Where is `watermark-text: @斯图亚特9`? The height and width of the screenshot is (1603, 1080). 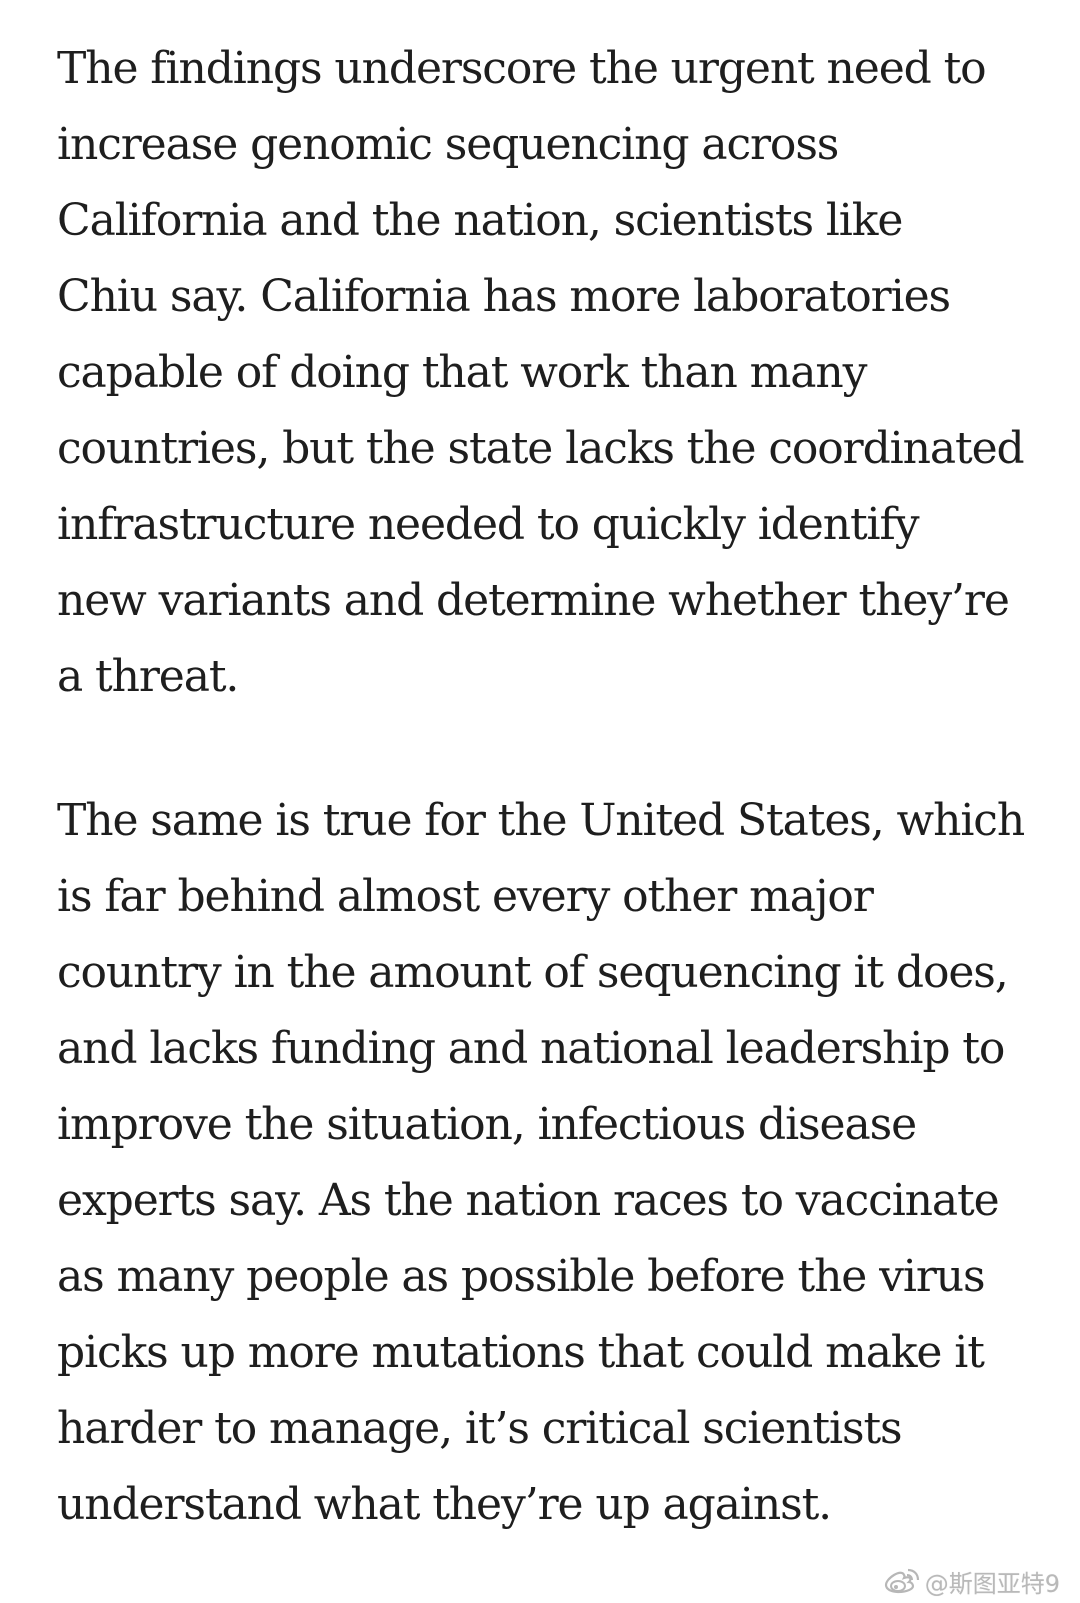 watermark-text: @斯图亚特9 is located at coordinates (992, 1584).